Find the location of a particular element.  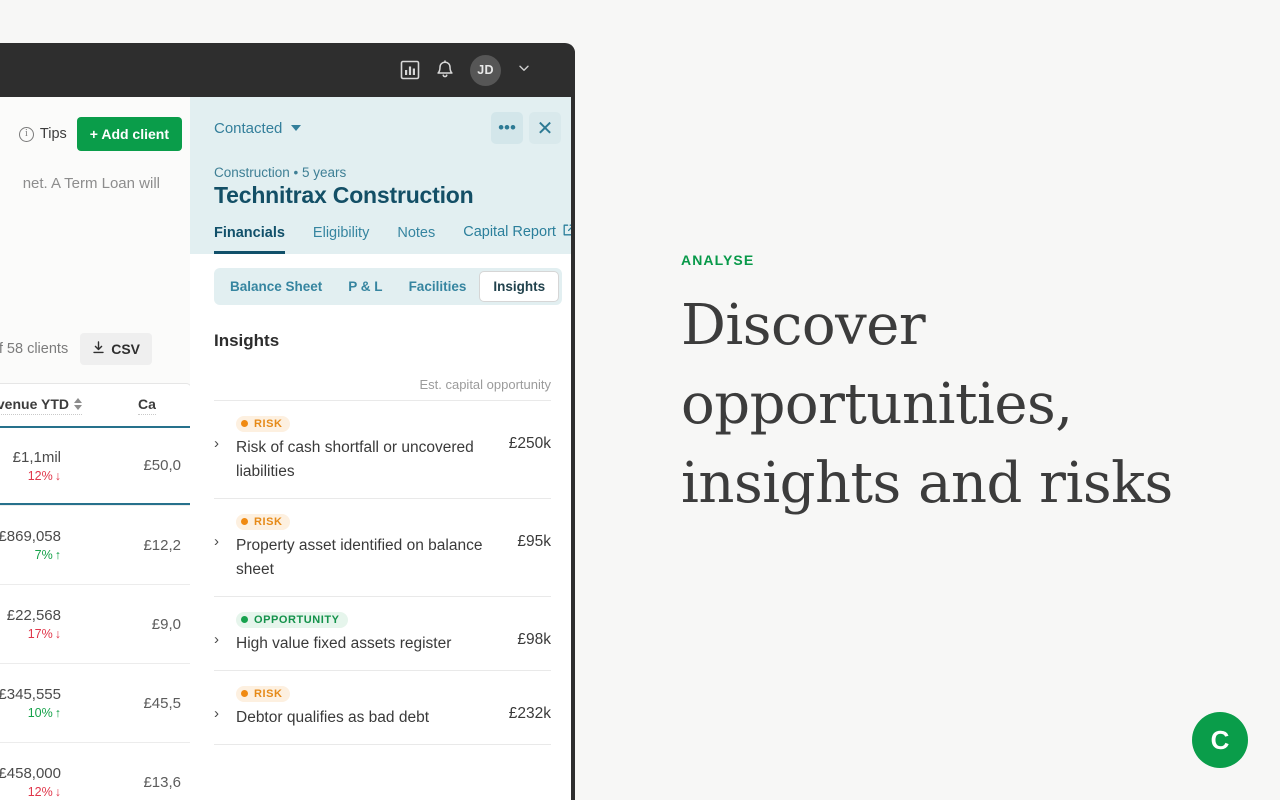

arrow-up-icon: ↑ is located at coordinates (57, 555).